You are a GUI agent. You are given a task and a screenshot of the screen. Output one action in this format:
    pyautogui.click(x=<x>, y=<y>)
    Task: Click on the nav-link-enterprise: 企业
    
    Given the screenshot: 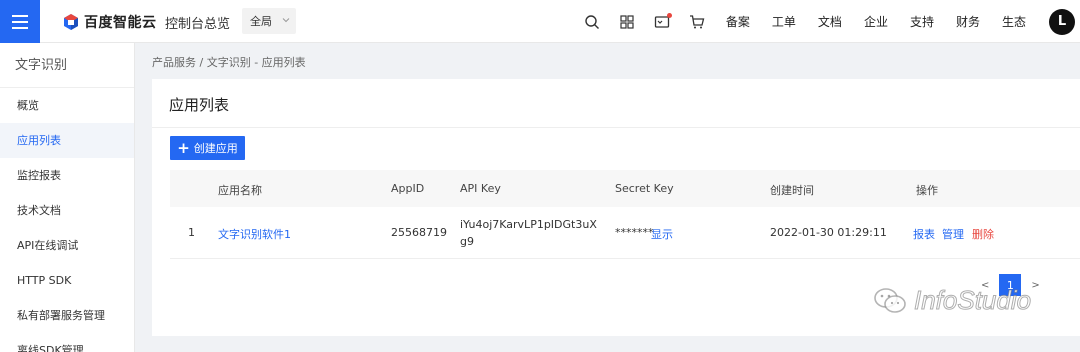 What is the action you would take?
    pyautogui.click(x=876, y=21)
    